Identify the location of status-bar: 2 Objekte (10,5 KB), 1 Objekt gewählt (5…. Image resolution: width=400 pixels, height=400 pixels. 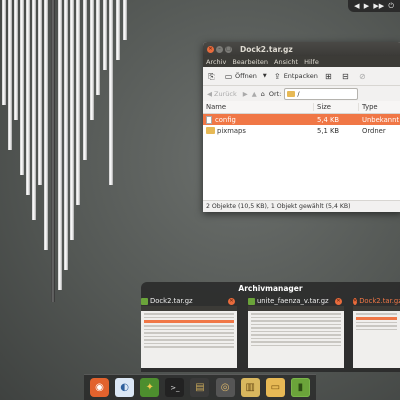
(301, 206).